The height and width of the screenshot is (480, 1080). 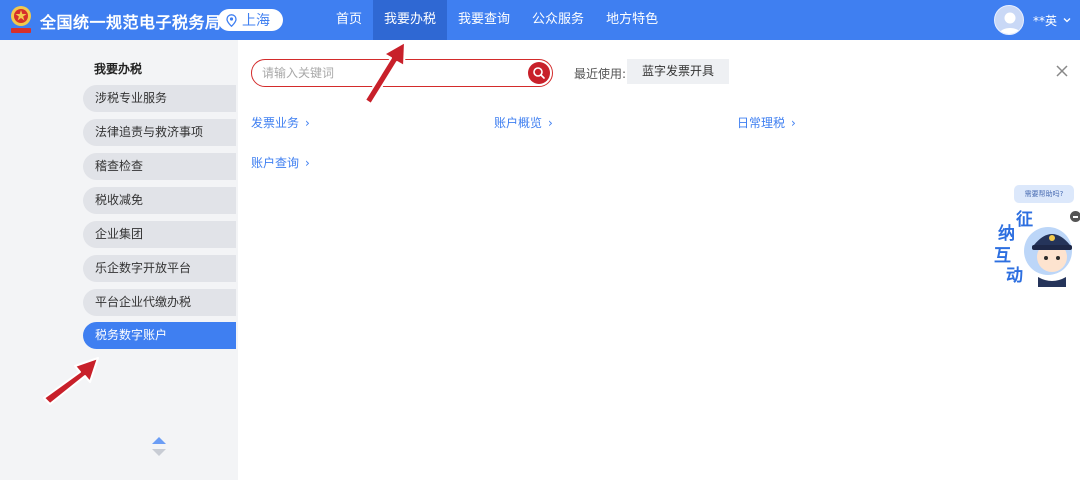 I want to click on category-label: 账户概览, so click(x=518, y=123).